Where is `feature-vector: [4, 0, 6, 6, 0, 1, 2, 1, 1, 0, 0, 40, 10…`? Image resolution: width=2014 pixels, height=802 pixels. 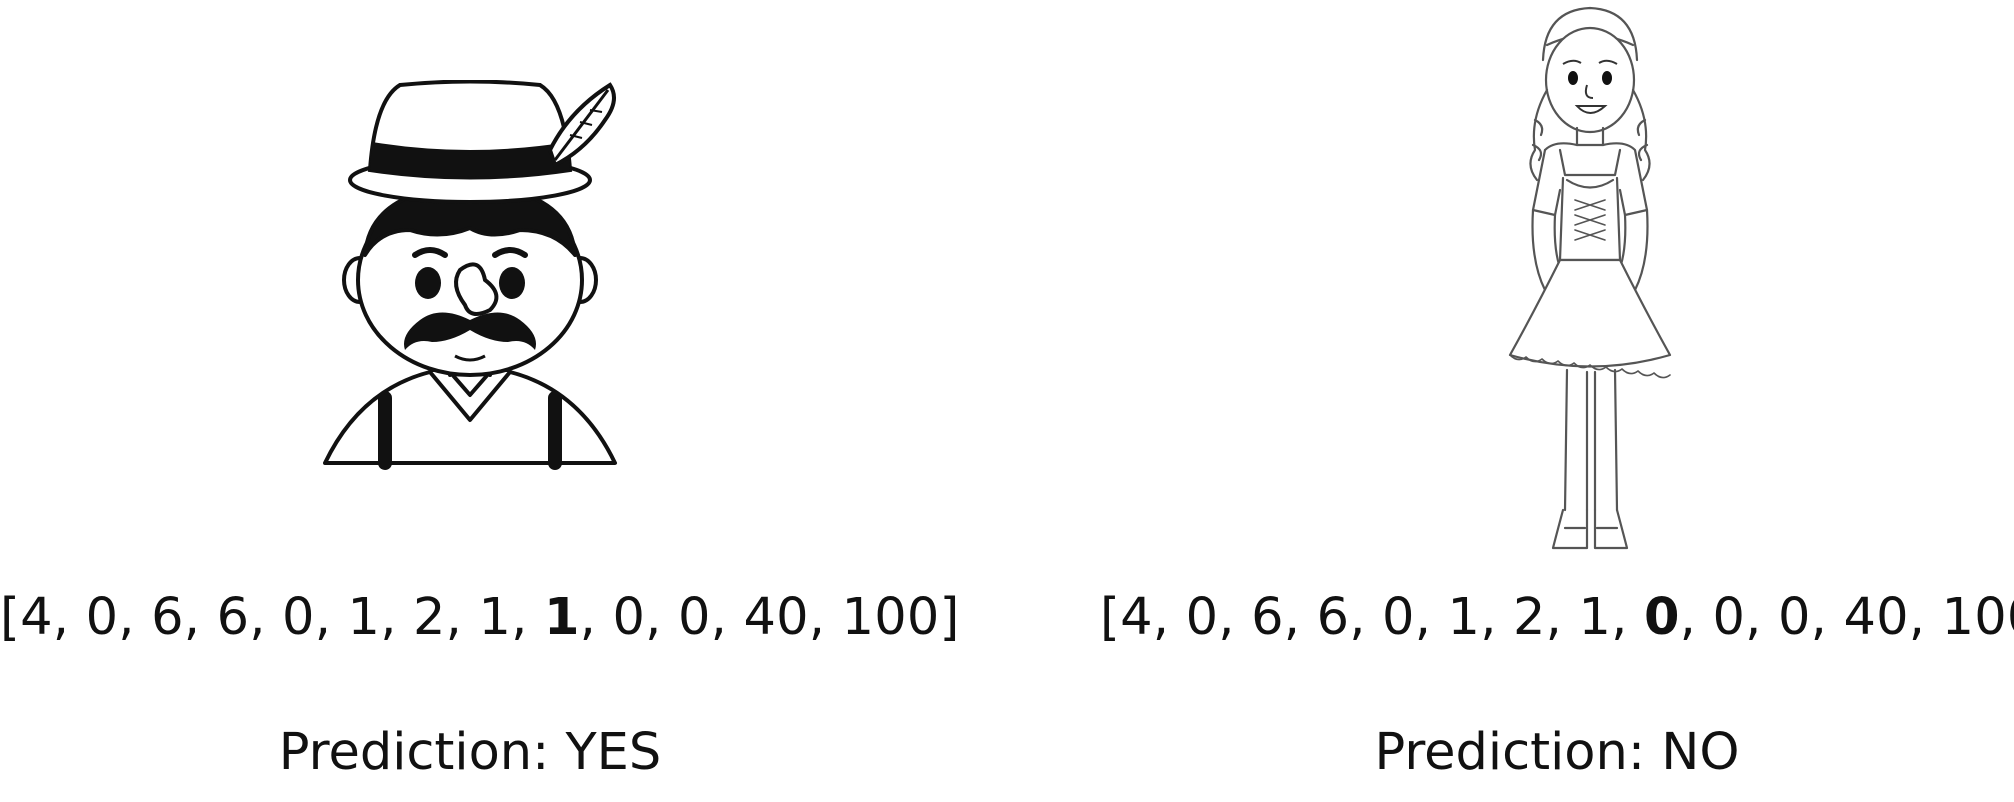 feature-vector: [4, 0, 6, 6, 0, 1, 2, 1, 1, 0, 0, 40, 10… is located at coordinates (480, 617).